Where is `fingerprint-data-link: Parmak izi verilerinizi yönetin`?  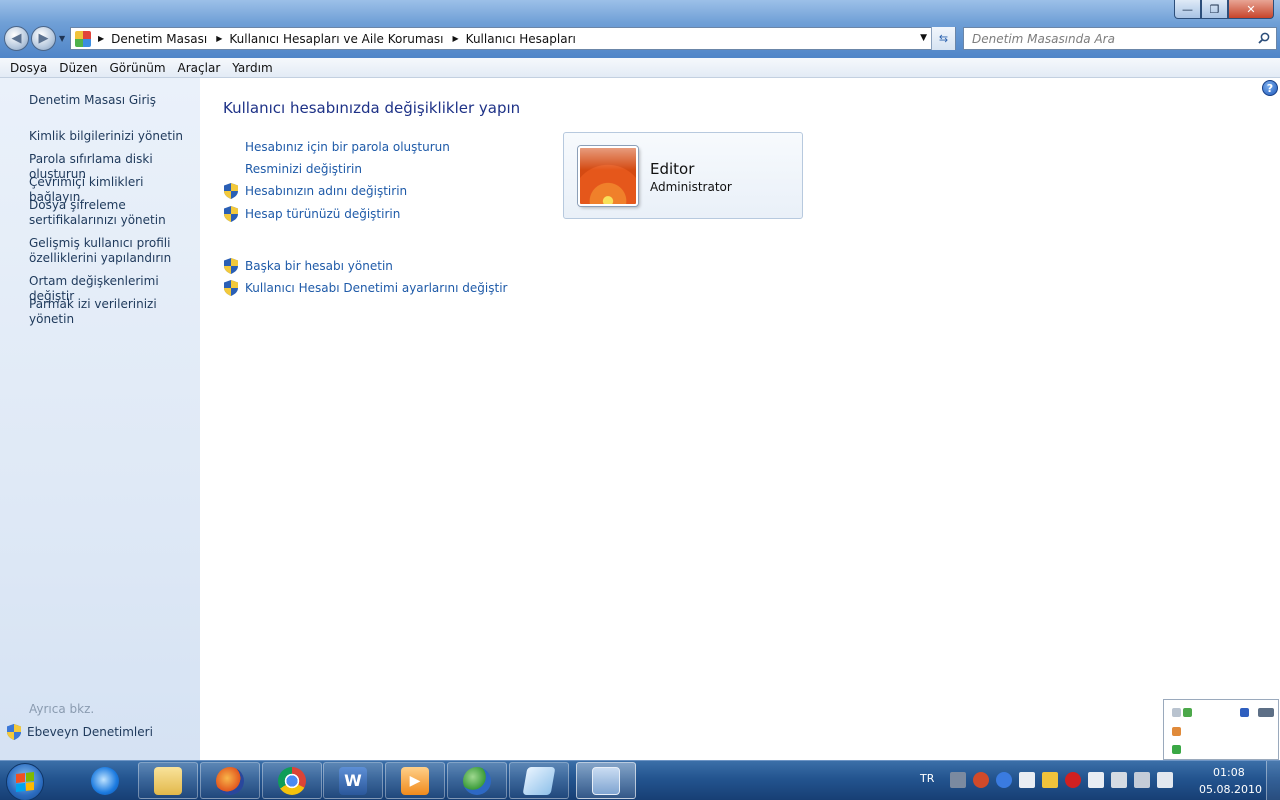
fingerprint-data-link: Parmak izi verilerinizi yönetin is located at coordinates (113, 312).